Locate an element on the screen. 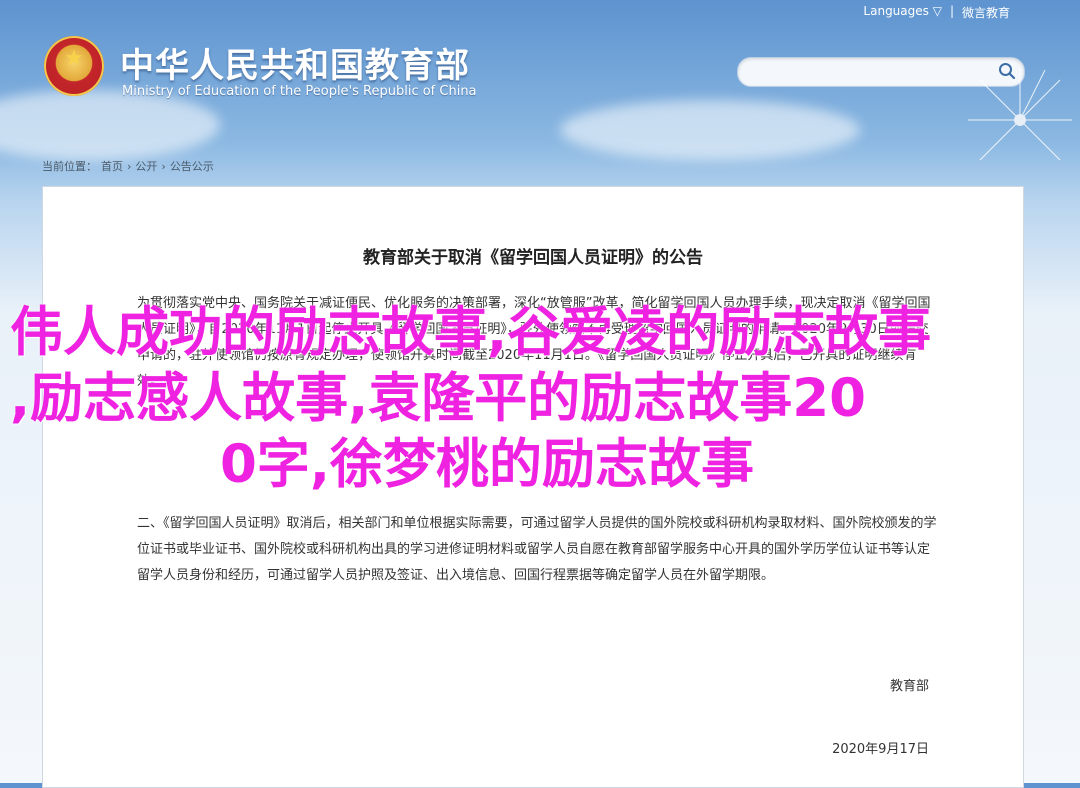  breadcrumb: 当前位置： 首页 › 公开 › 公告公示 is located at coordinates (128, 166).